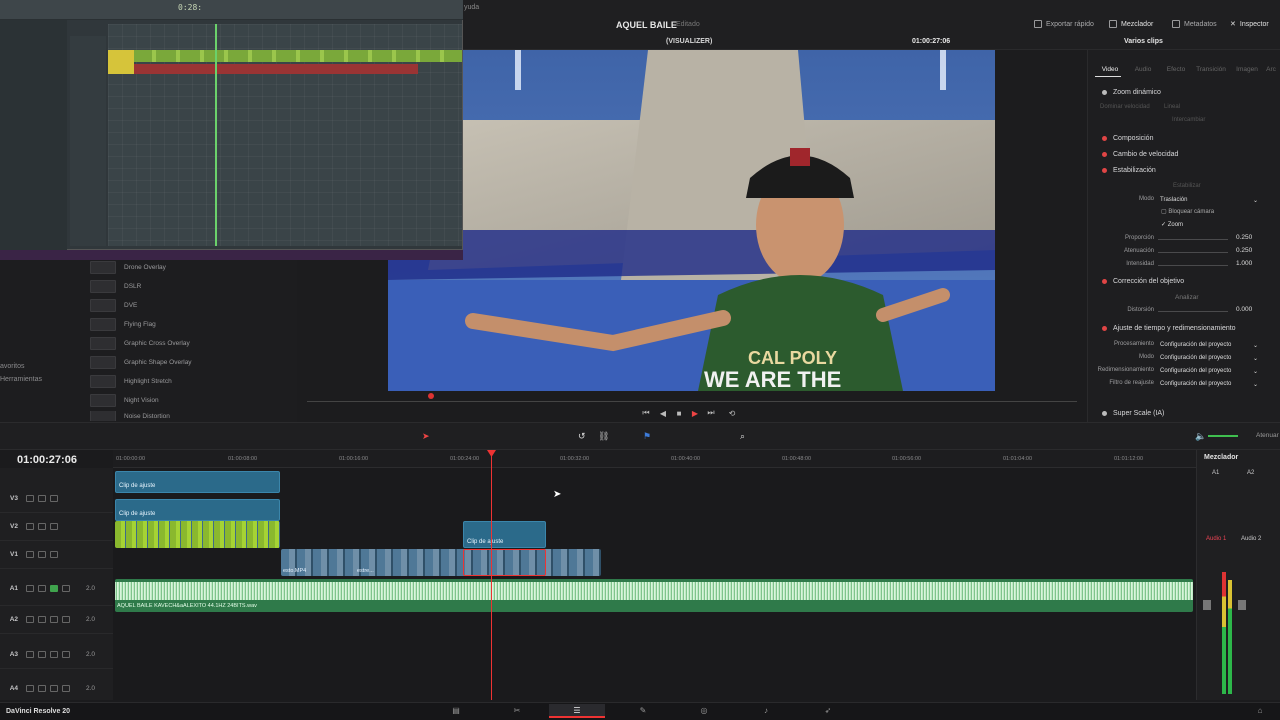  Describe the element at coordinates (12, 366) in the screenshot. I see `sidebar-favorites: avoritos` at that location.